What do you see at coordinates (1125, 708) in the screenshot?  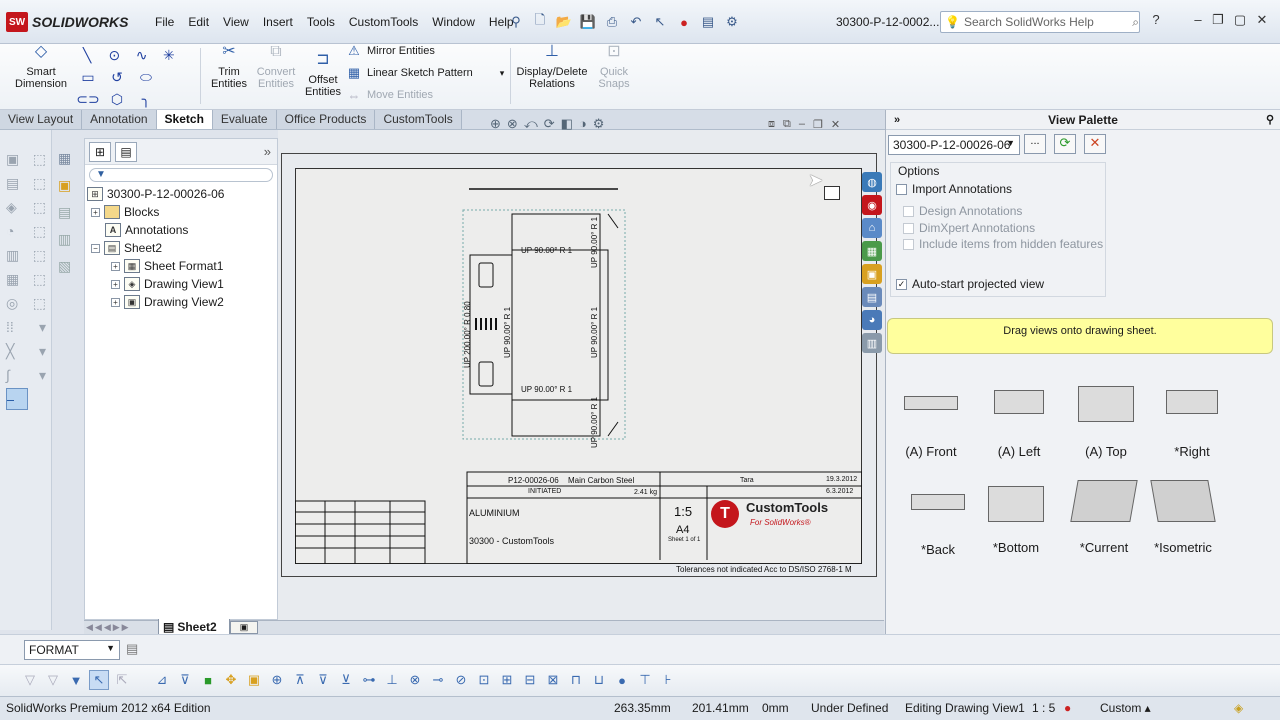 I see `status-units: Custom ▴` at bounding box center [1125, 708].